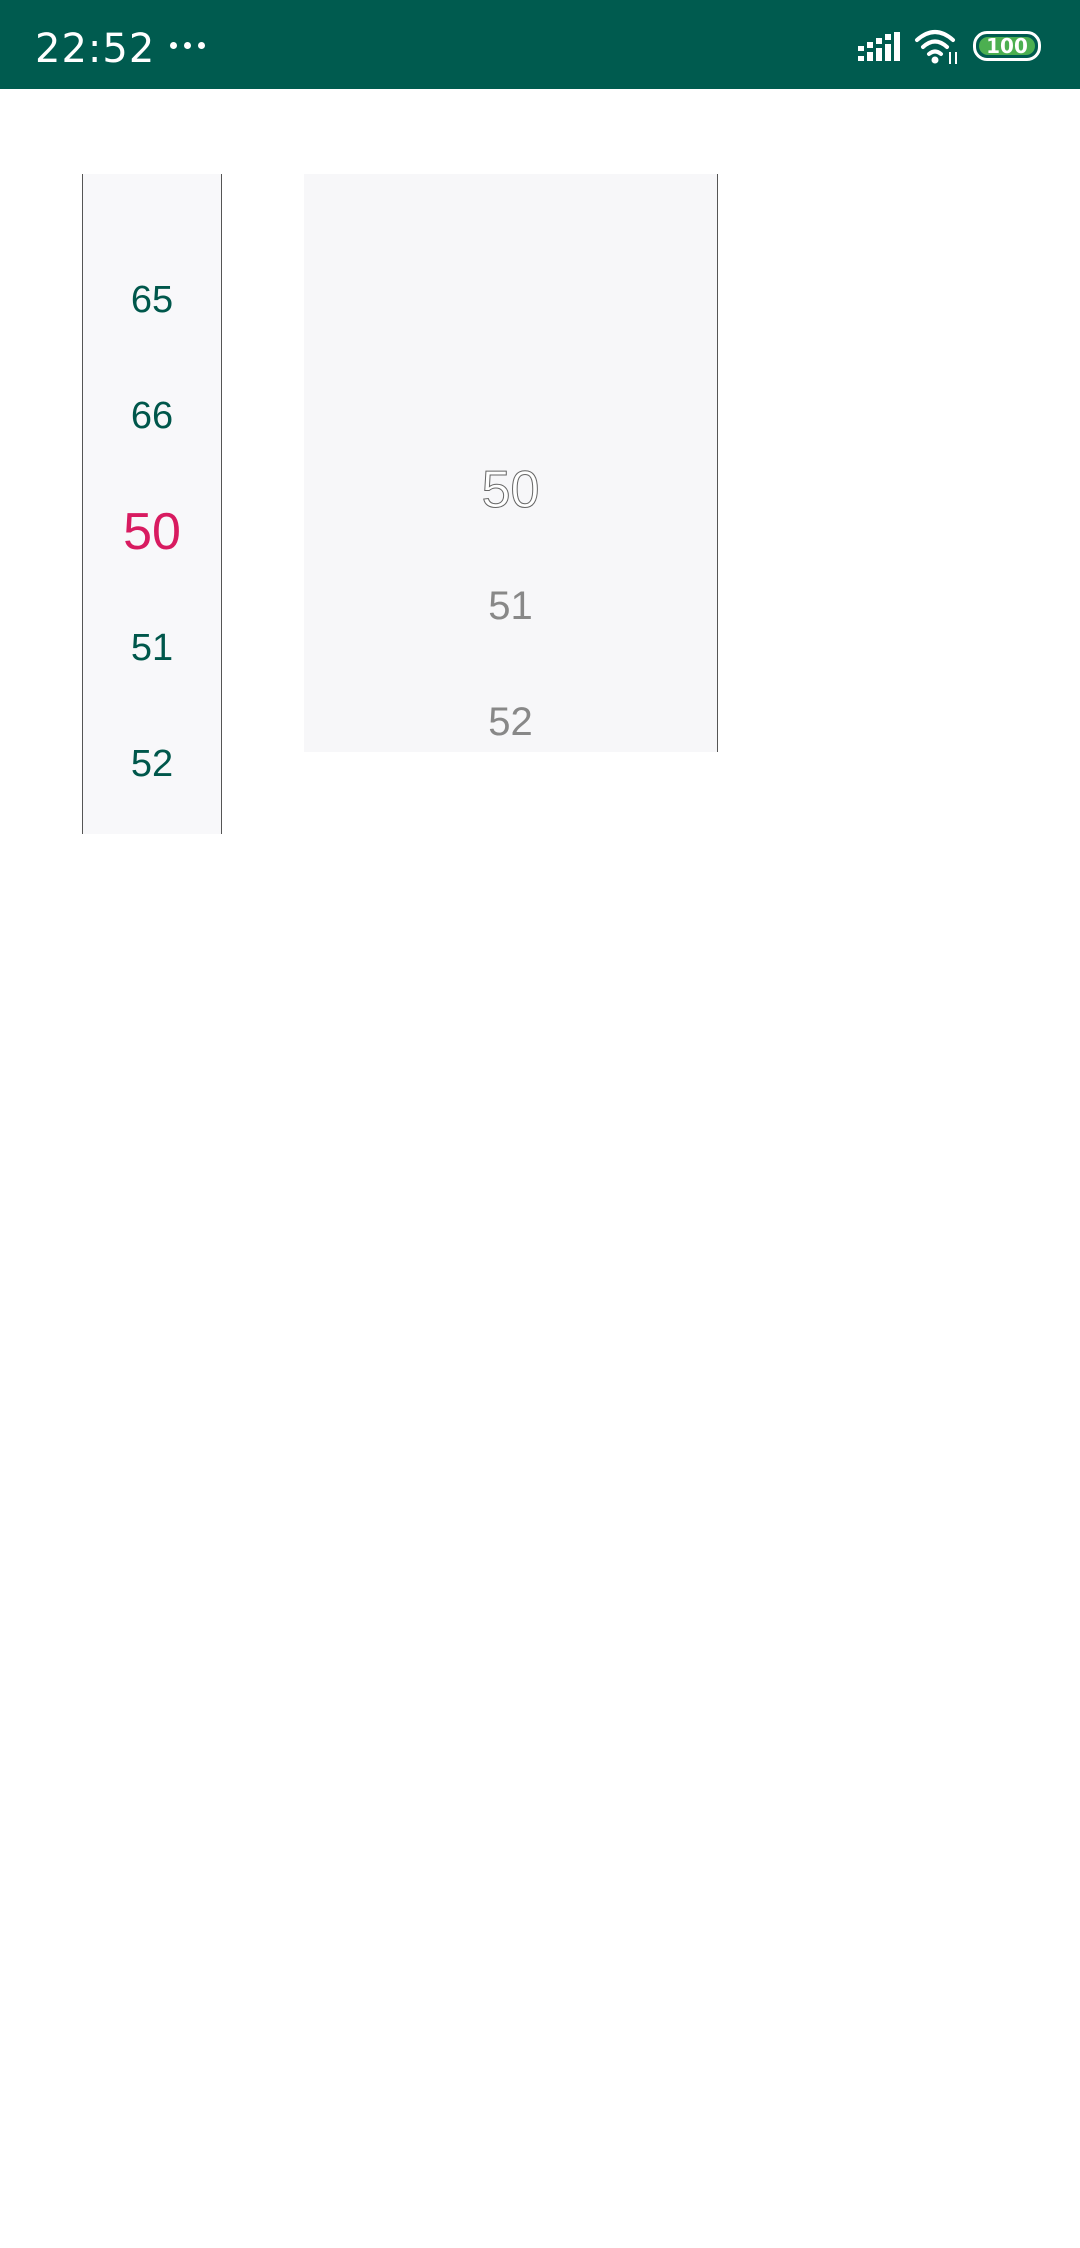 Image resolution: width=1080 pixels, height=2248 pixels. What do you see at coordinates (510, 490) in the screenshot?
I see `picker-right-selected-item: 50` at bounding box center [510, 490].